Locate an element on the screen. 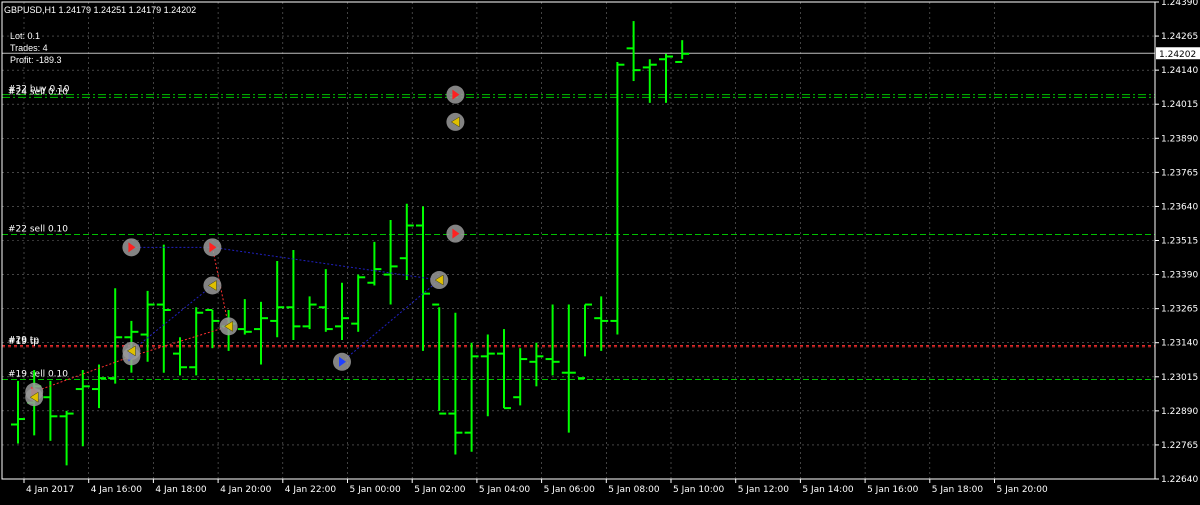 Image resolution: width=1200 pixels, height=505 pixels. y-axis-label: 1.24390 is located at coordinates (1179, 4).